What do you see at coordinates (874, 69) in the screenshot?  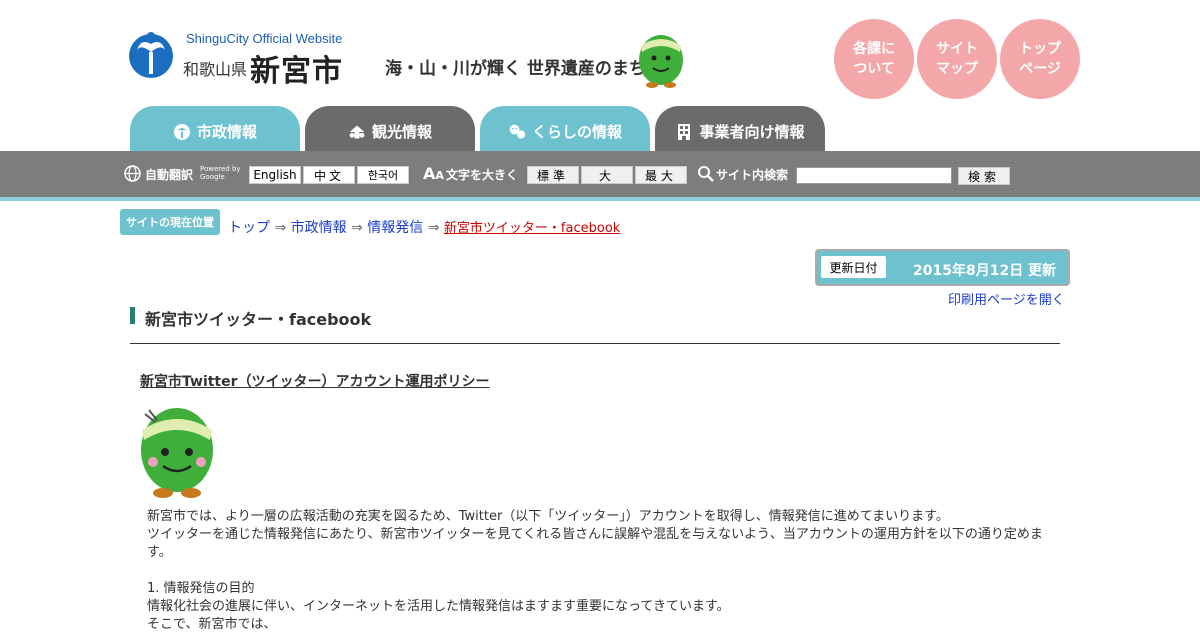 I see `departments-button-line2: ついて` at bounding box center [874, 69].